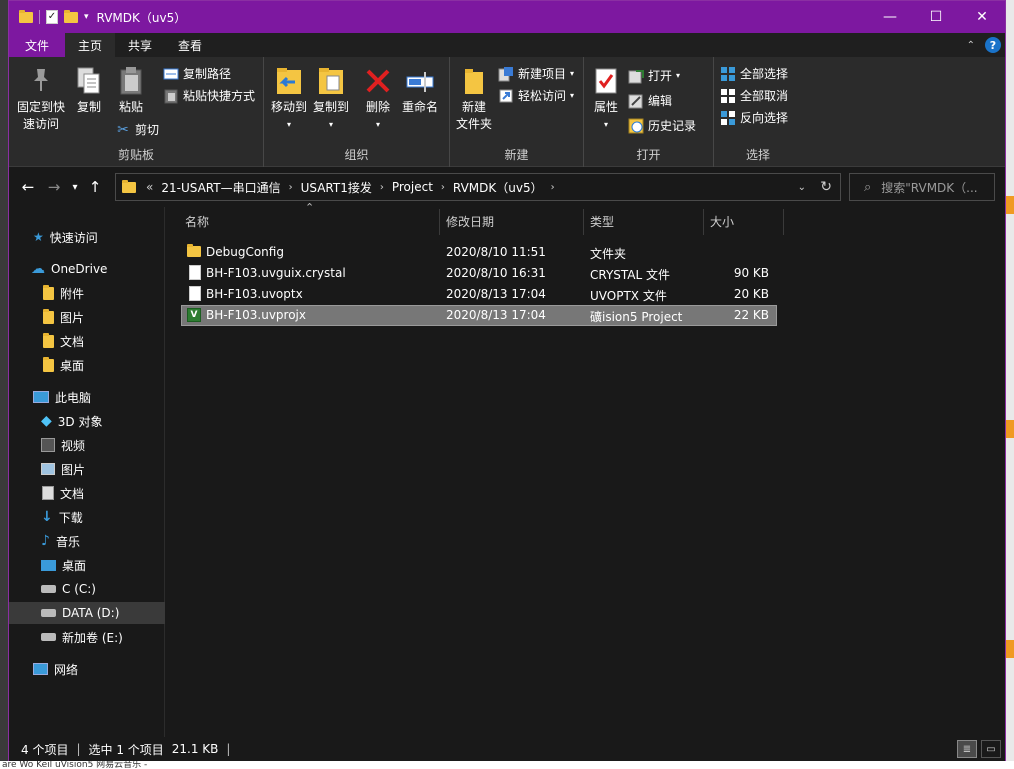 The image size is (1014, 769). Describe the element at coordinates (70, 517) in the screenshot. I see `sidebar-item-label: 下载` at that location.